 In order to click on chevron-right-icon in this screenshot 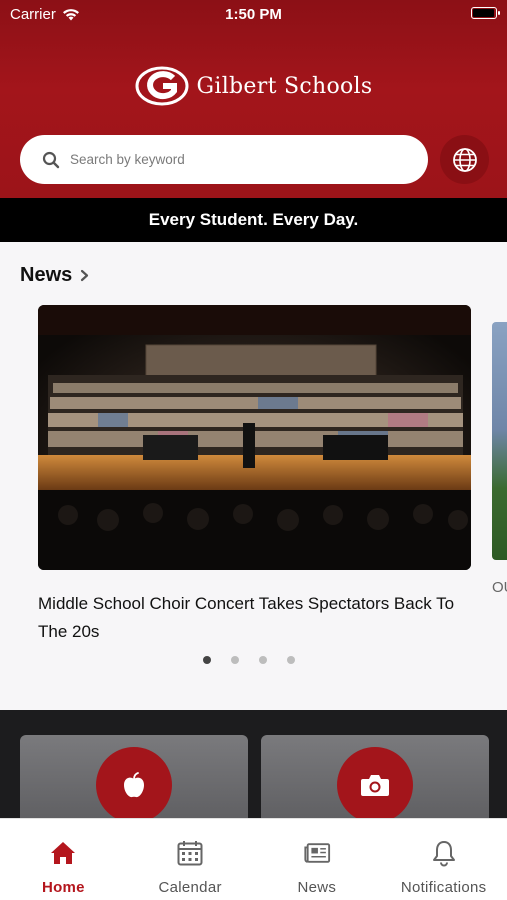, I will do `click(85, 275)`.